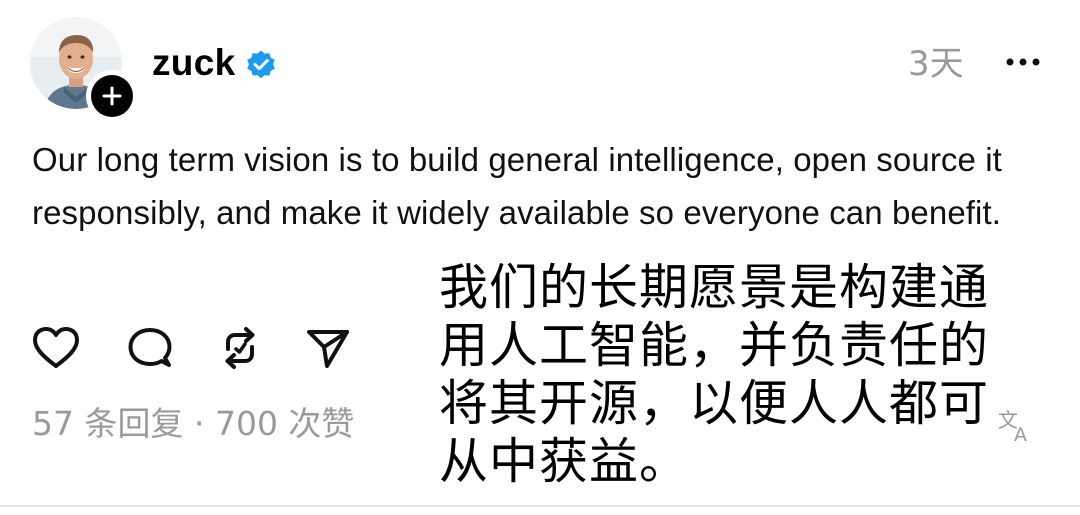 This screenshot has height=515, width=1080. What do you see at coordinates (193, 63) in the screenshot?
I see `username: zuck` at bounding box center [193, 63].